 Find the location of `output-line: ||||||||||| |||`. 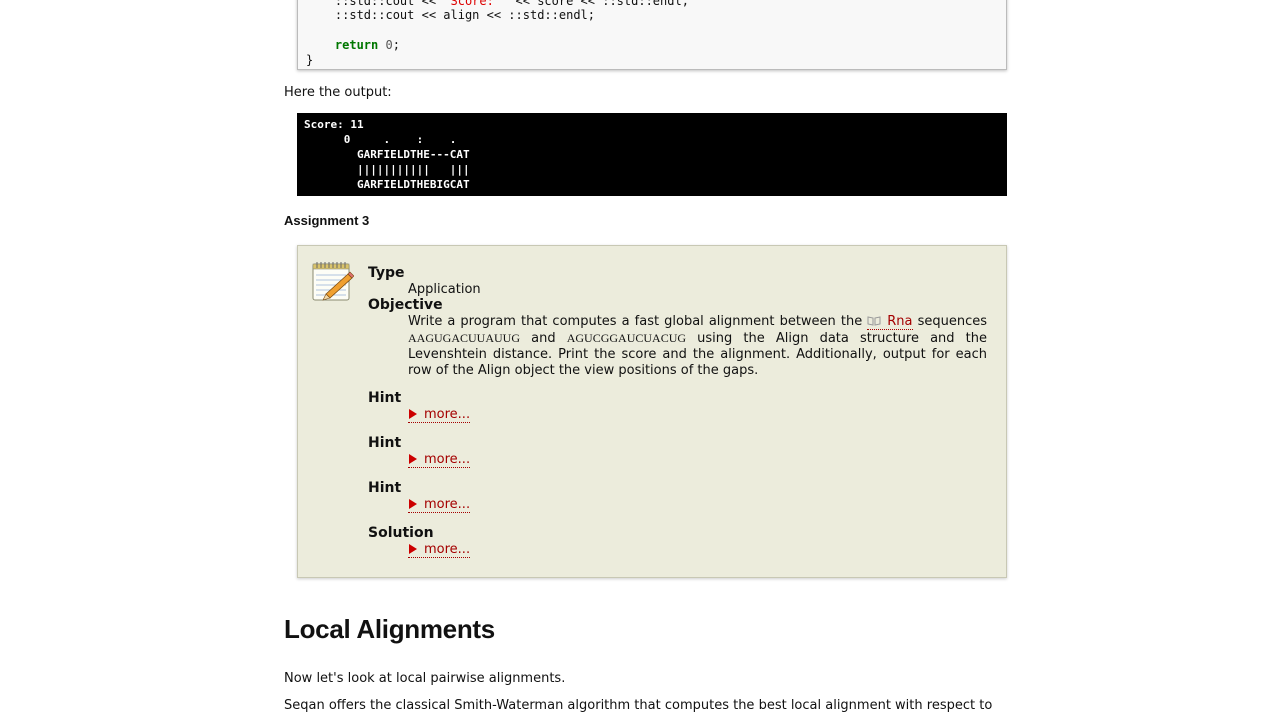

output-line: ||||||||||| ||| is located at coordinates (387, 169).